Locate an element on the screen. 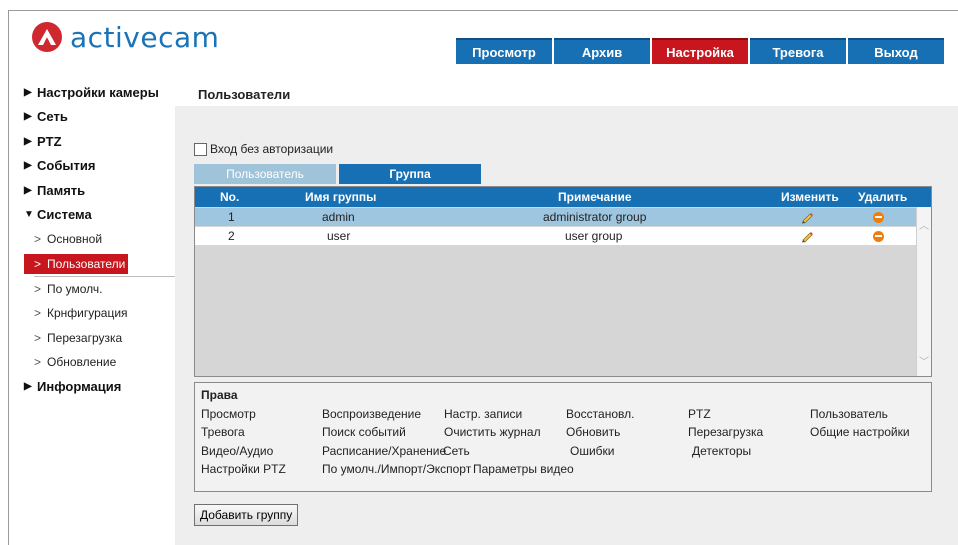  row-group-name: admin is located at coordinates (338, 217).